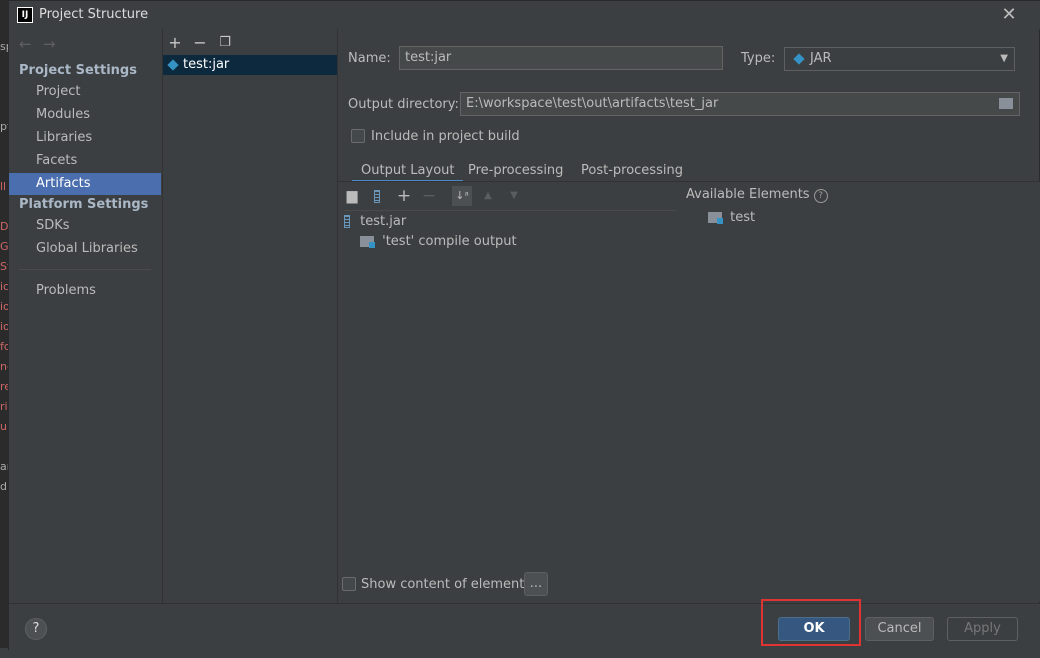 This screenshot has width=1040, height=658. I want to click on module-output-icon, so click(367, 242).